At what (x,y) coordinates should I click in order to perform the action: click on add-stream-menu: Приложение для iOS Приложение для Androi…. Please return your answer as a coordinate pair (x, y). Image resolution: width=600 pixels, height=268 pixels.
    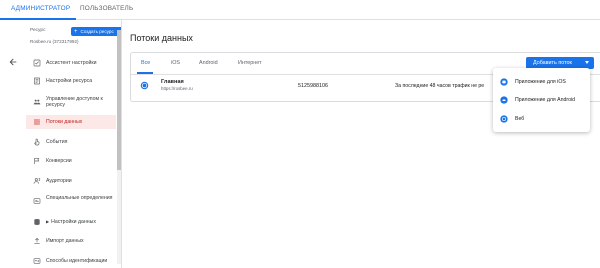
    Looking at the image, I should click on (541, 100).